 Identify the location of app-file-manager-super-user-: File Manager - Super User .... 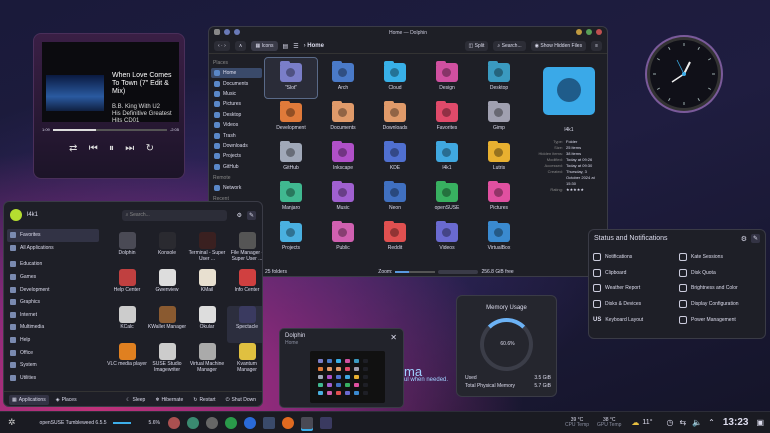
(244, 250).